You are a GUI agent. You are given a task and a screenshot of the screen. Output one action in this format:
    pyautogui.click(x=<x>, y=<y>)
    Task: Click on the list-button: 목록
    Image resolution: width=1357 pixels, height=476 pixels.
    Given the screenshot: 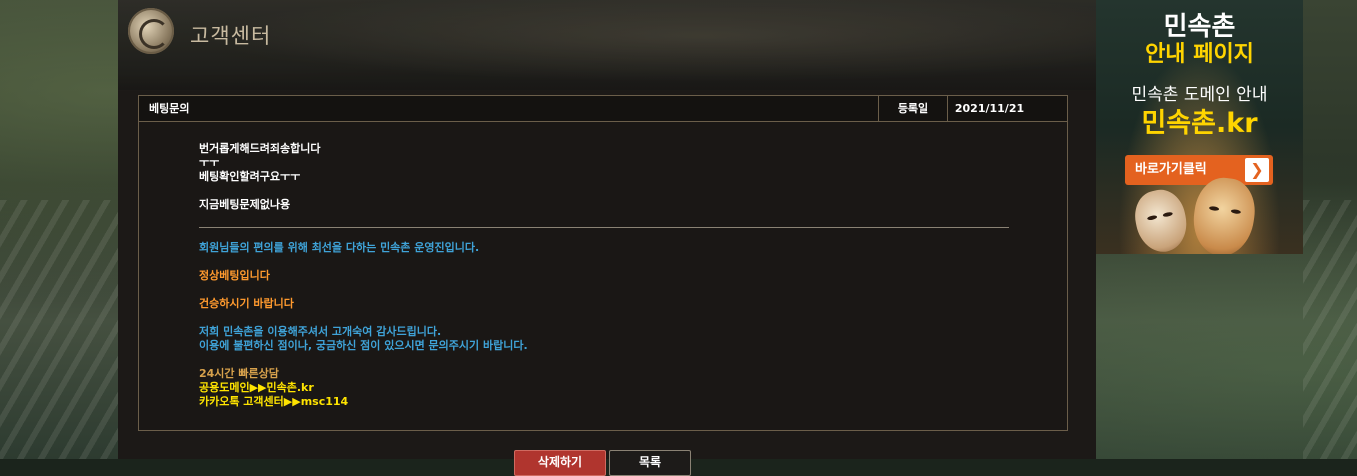 What is the action you would take?
    pyautogui.click(x=650, y=463)
    